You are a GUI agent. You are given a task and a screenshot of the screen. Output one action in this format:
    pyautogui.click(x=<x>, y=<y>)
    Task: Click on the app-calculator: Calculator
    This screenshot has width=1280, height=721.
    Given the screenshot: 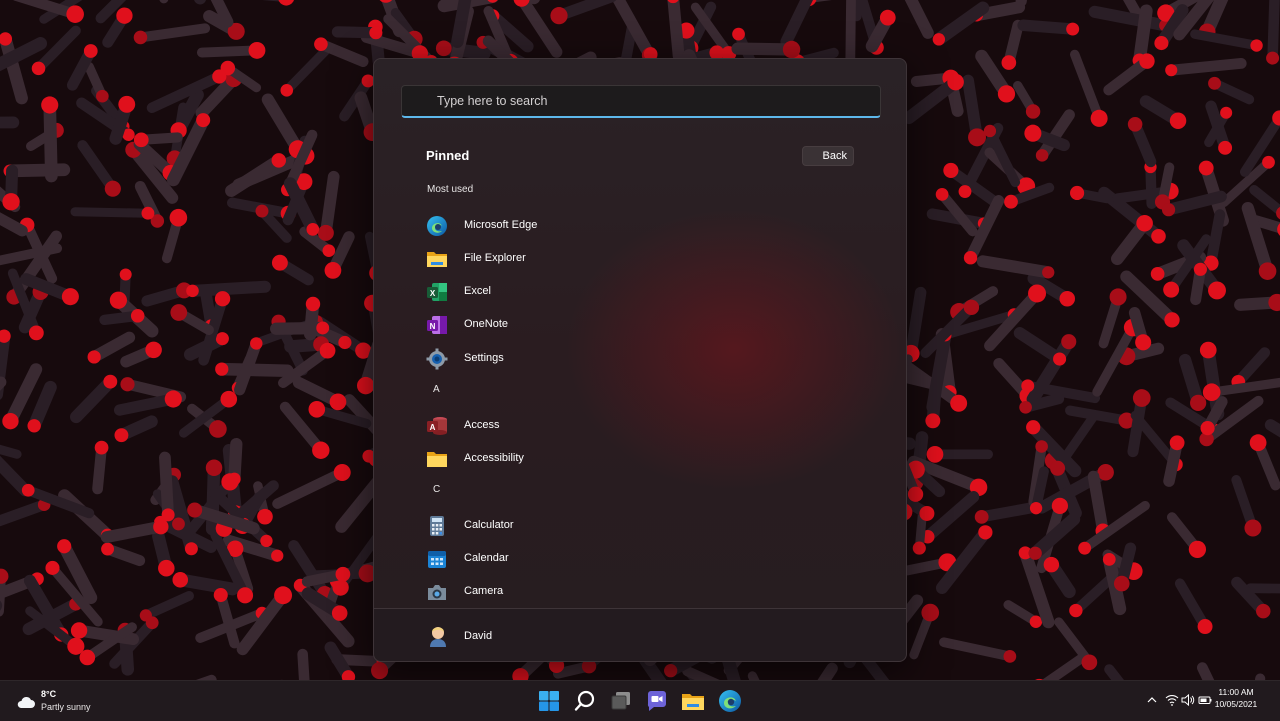 What is the action you would take?
    pyautogui.click(x=646, y=525)
    